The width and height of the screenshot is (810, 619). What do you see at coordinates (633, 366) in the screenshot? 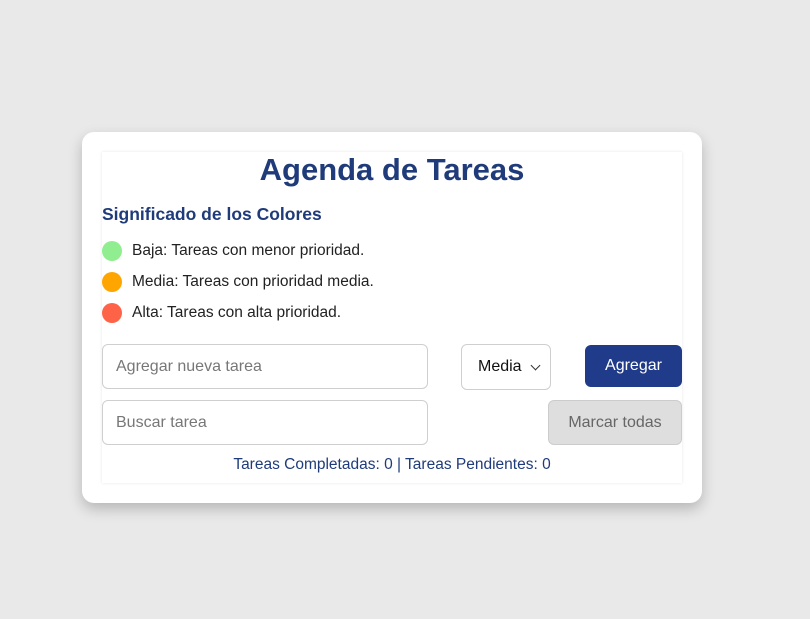
I see `add-task-button: Agregar` at bounding box center [633, 366].